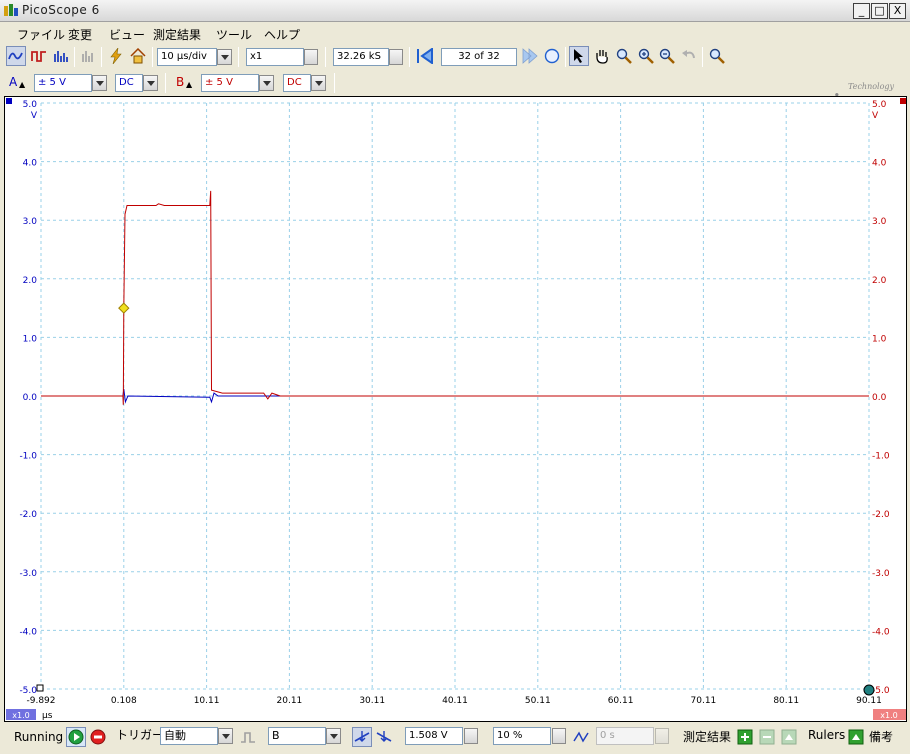 This screenshot has width=910, height=754. I want to click on channel-a-coupling-dropdown, so click(150, 83).